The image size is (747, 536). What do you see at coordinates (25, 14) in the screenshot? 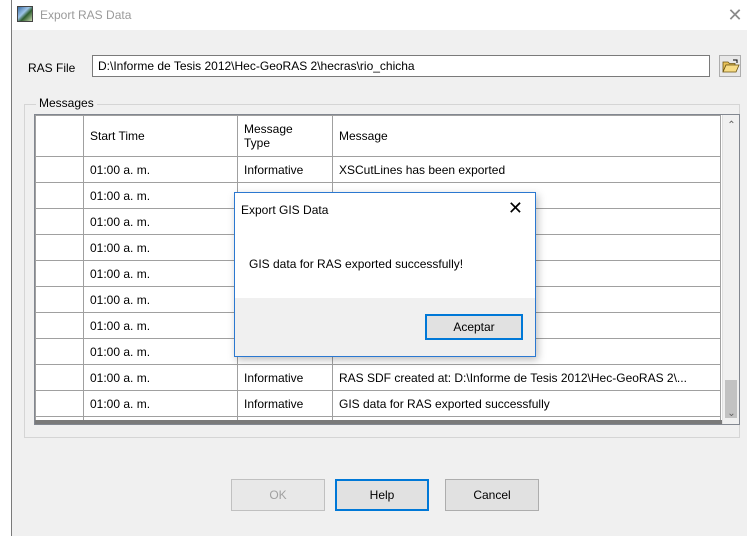
I see `app-map-icon` at bounding box center [25, 14].